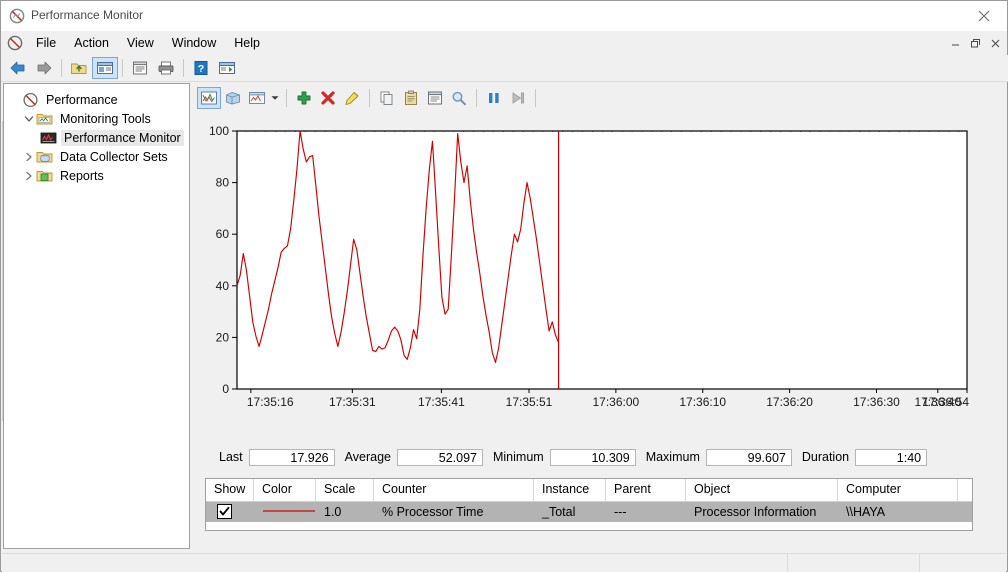  Describe the element at coordinates (96, 118) in the screenshot. I see `sidebar-item-monitoring-tools: Monitoring Tools` at that location.